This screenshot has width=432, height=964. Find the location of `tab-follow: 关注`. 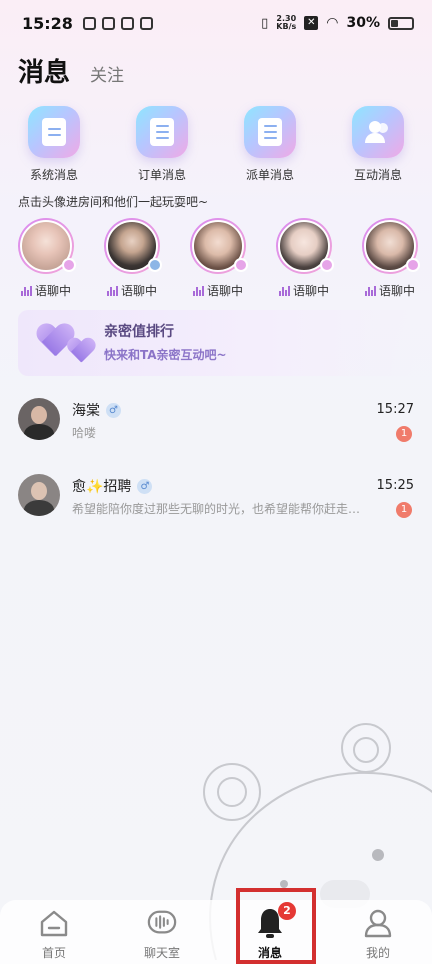

tab-follow: 关注 is located at coordinates (107, 73).